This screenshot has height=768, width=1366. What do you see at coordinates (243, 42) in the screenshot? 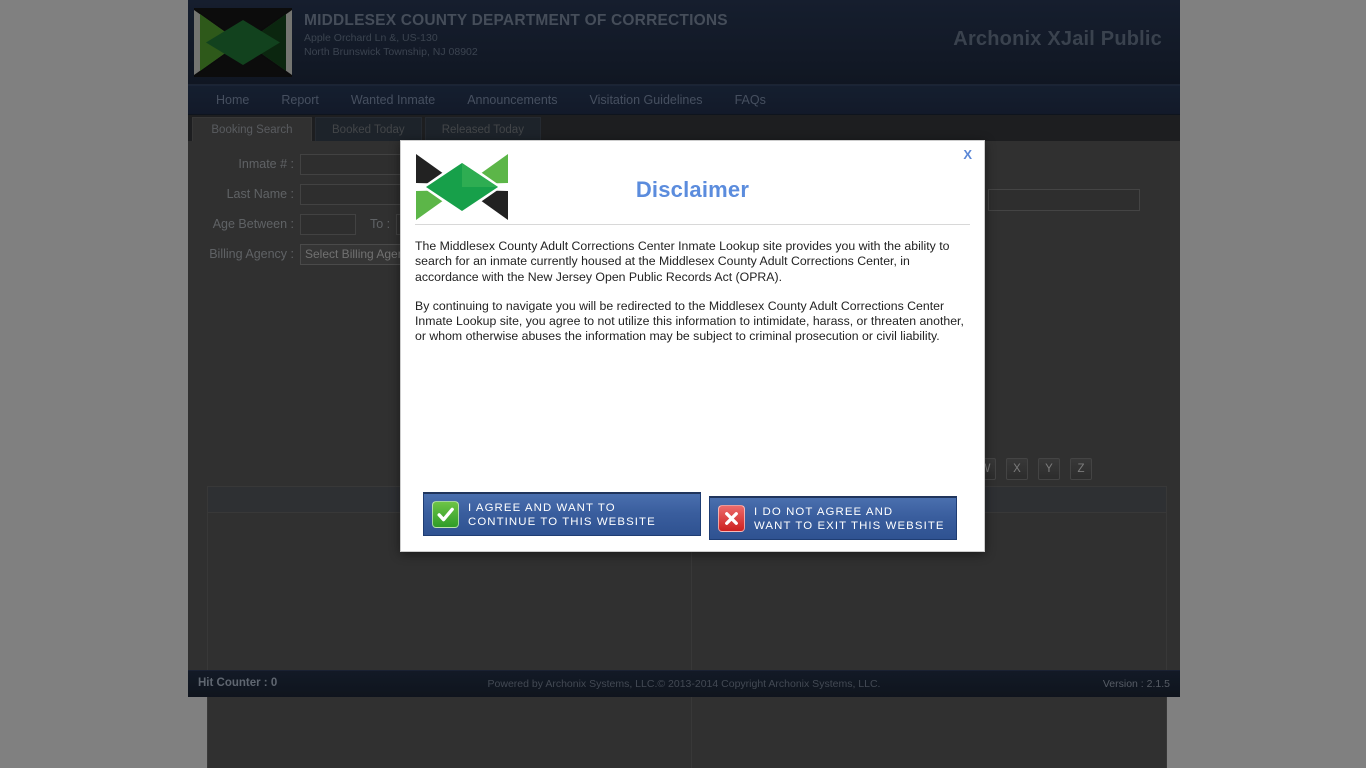
I see `middlesex-corrections-logo-icon` at bounding box center [243, 42].